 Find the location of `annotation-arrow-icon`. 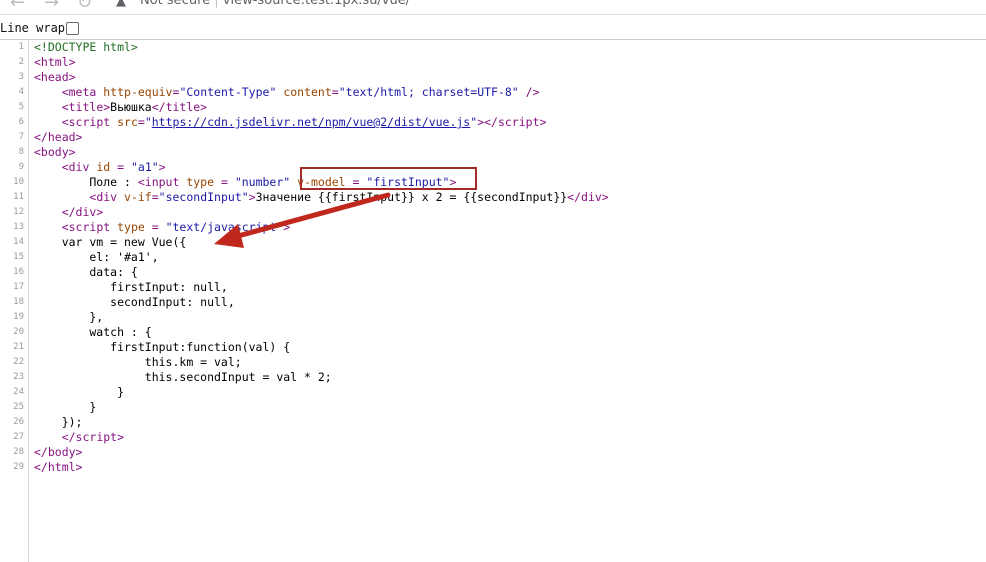

annotation-arrow-icon is located at coordinates (302, 220).